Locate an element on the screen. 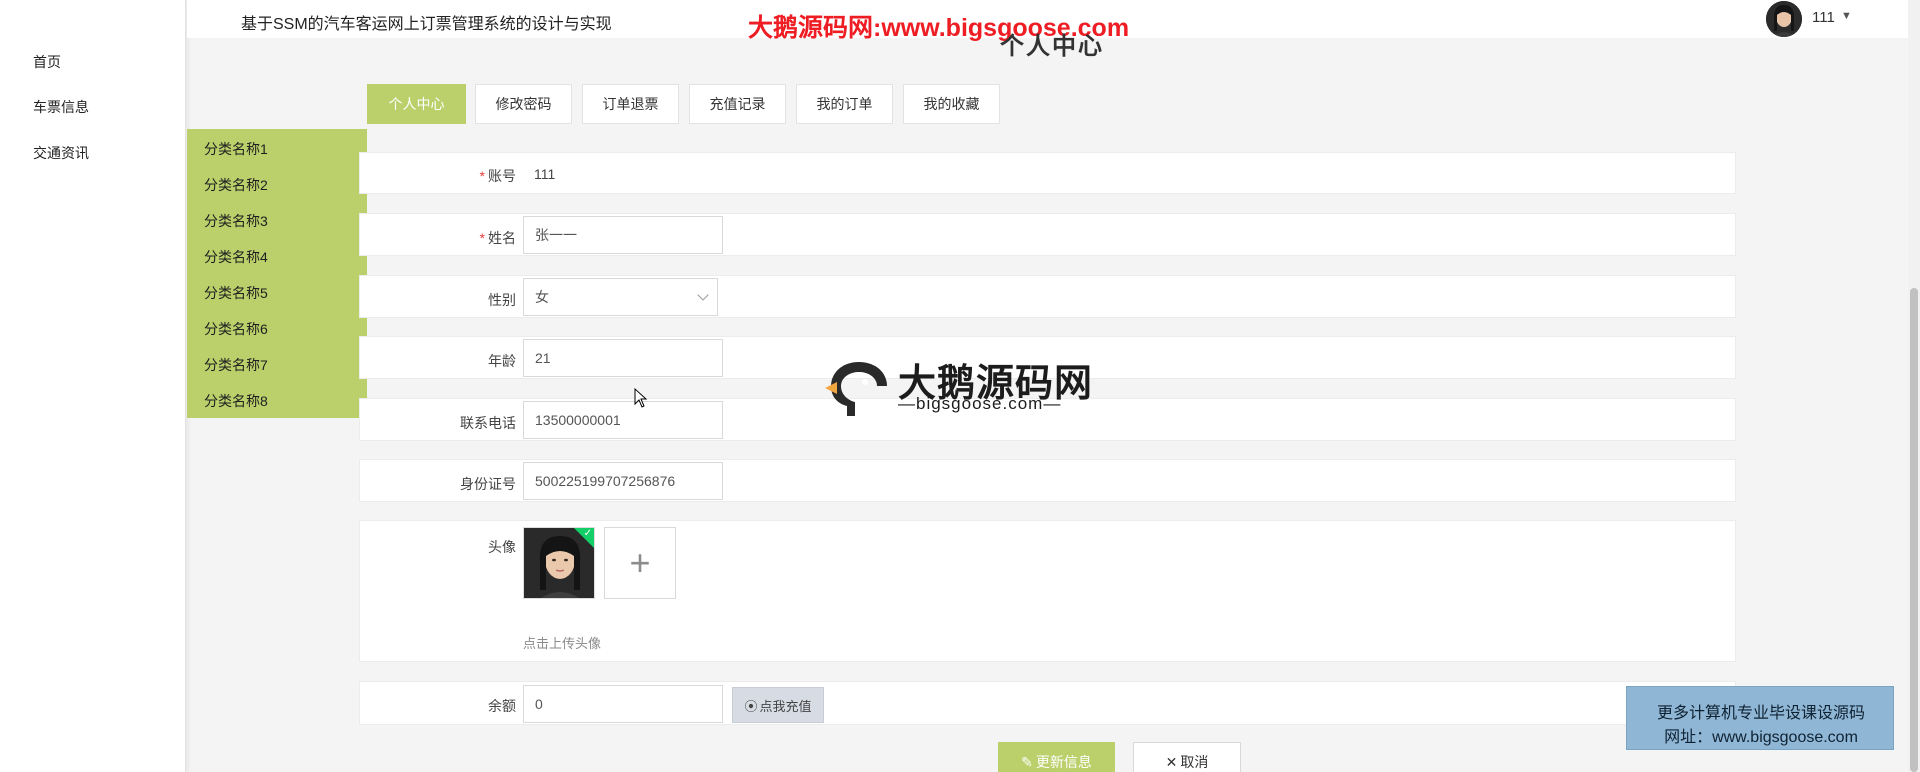  avatar-upload-button: + is located at coordinates (640, 563).